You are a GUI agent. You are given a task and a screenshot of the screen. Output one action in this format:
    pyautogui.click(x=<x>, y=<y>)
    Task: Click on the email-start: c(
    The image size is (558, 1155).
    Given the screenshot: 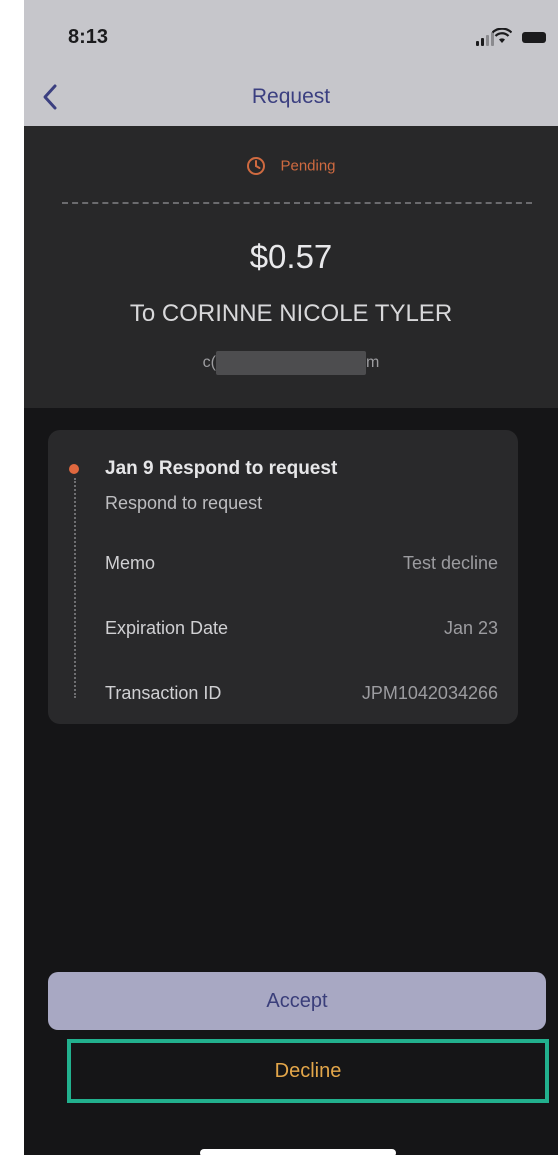 What is the action you would take?
    pyautogui.click(x=209, y=363)
    